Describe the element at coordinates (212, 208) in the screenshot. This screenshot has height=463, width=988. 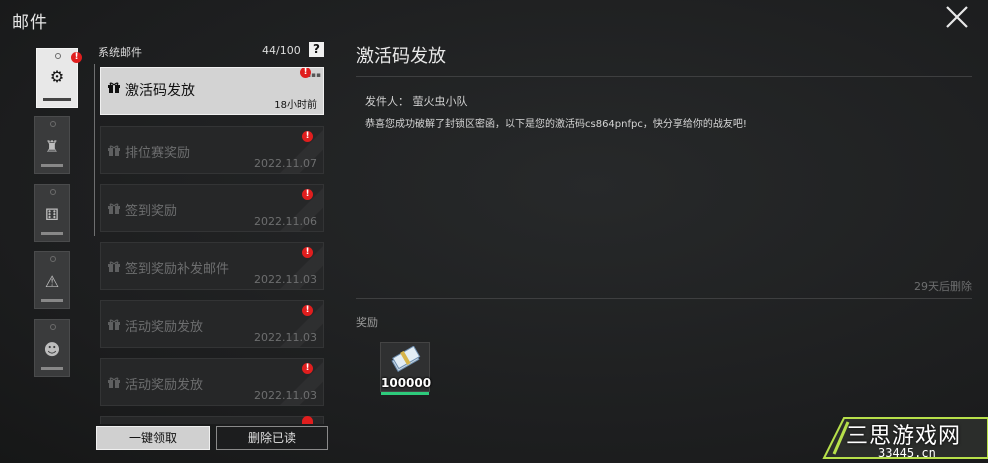
I see `mail-item: 签到奖励 2022.11.06 !` at that location.